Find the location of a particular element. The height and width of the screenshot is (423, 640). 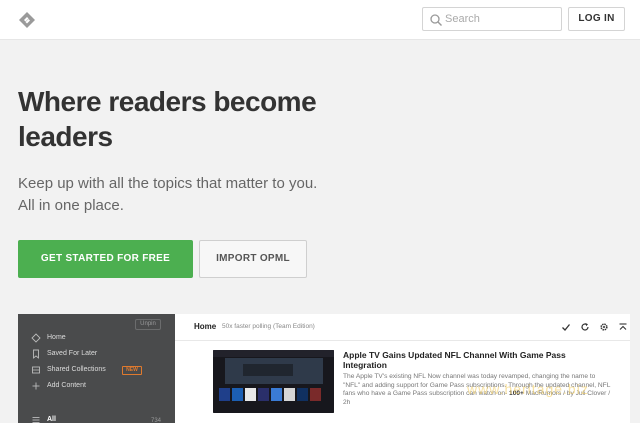

top-bar: LOG IN is located at coordinates (320, 20).